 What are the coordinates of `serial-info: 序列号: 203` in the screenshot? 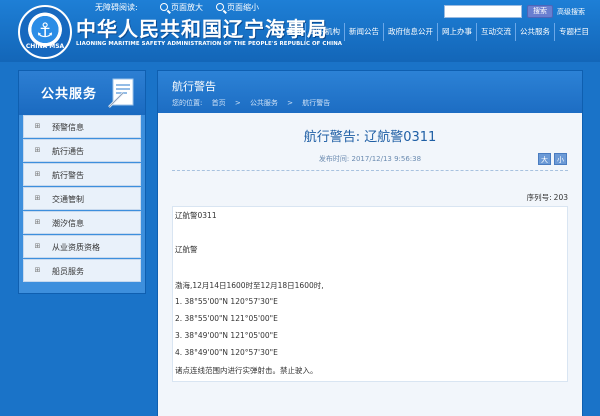 It's located at (547, 197).